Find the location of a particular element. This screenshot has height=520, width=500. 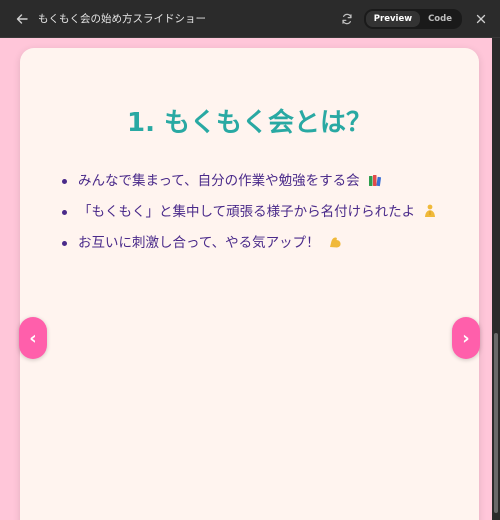

next-slide-button: › is located at coordinates (466, 338).